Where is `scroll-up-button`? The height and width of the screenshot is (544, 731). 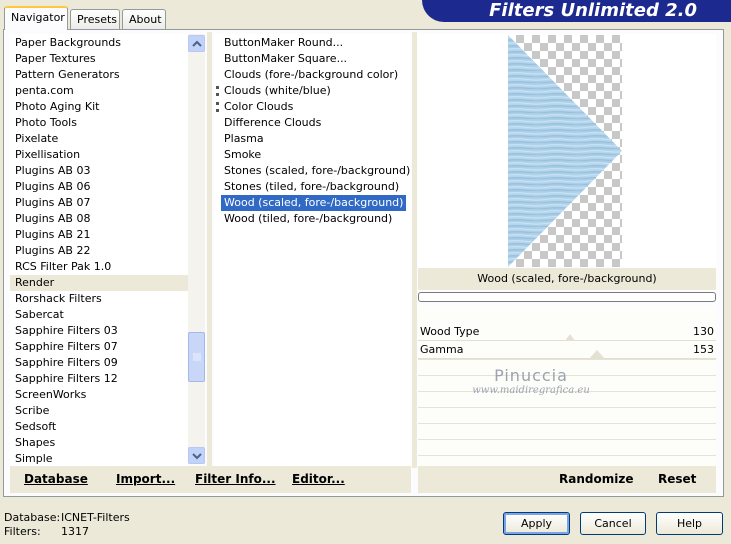
scroll-up-button is located at coordinates (196, 43).